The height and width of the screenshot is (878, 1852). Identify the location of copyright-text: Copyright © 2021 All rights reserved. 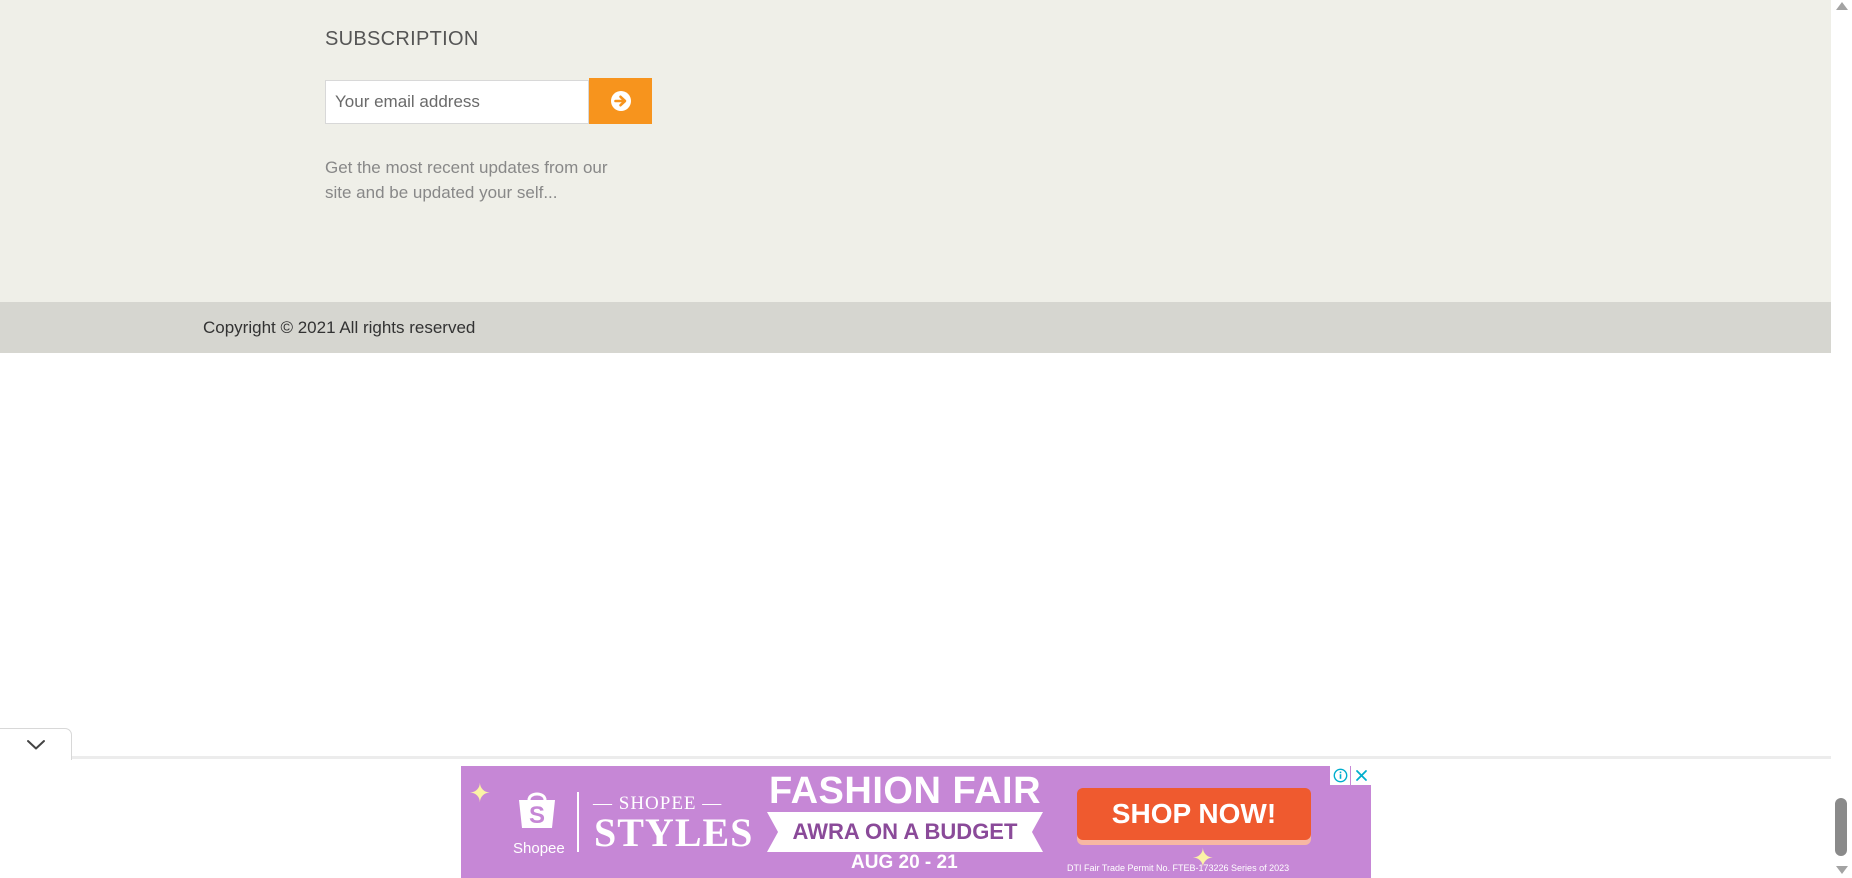
(339, 327).